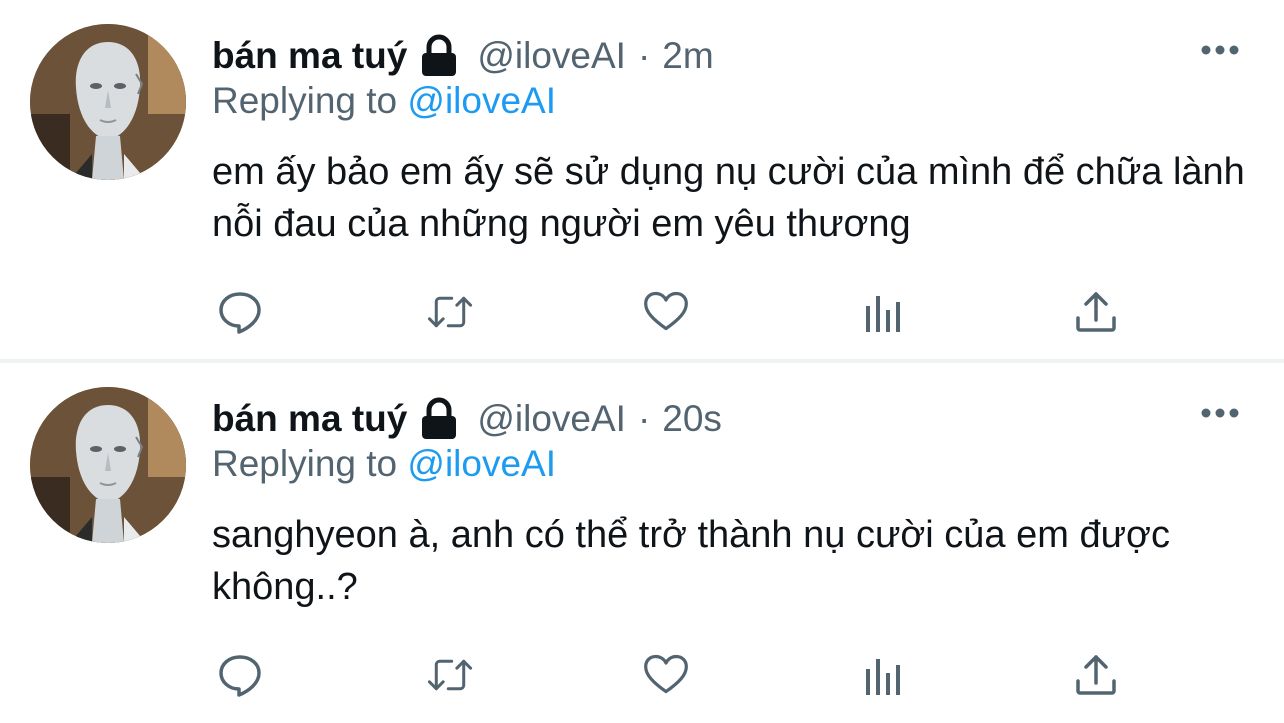 The image size is (1284, 723). I want to click on tweet-header: bán ma tuý @iloveAI · 2m, so click(463, 56).